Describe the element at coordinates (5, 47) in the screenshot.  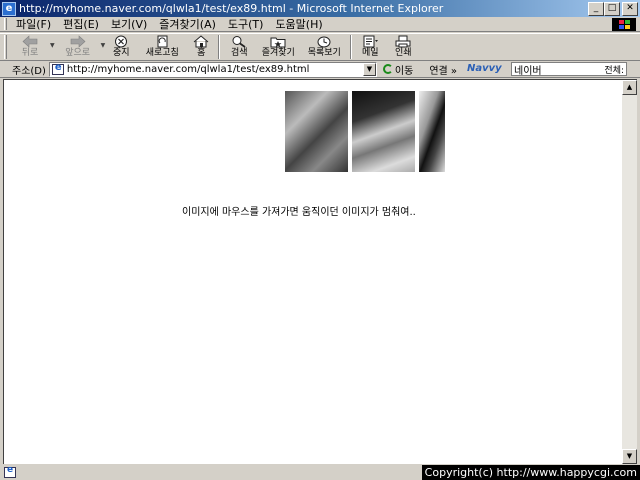
I see `toolbar-grip` at that location.